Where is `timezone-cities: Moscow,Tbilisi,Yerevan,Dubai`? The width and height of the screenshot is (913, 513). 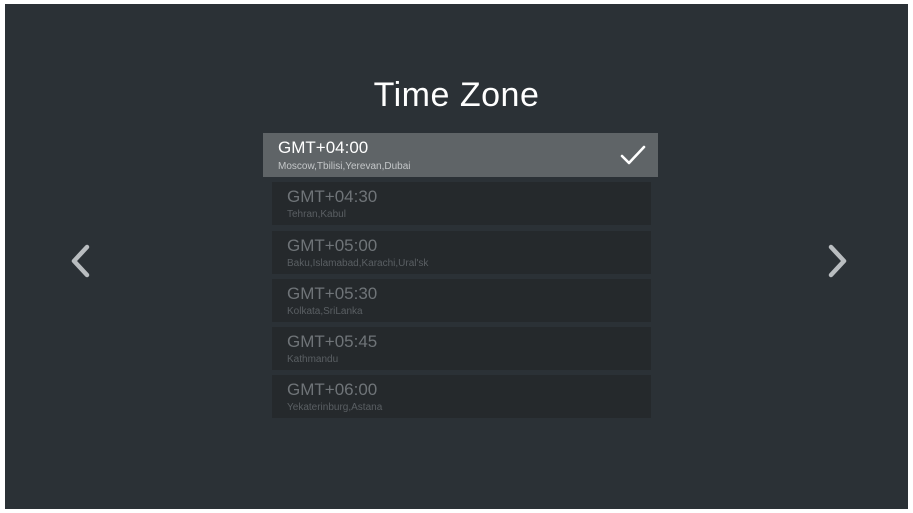
timezone-cities: Moscow,Tbilisi,Yerevan,Dubai is located at coordinates (344, 166).